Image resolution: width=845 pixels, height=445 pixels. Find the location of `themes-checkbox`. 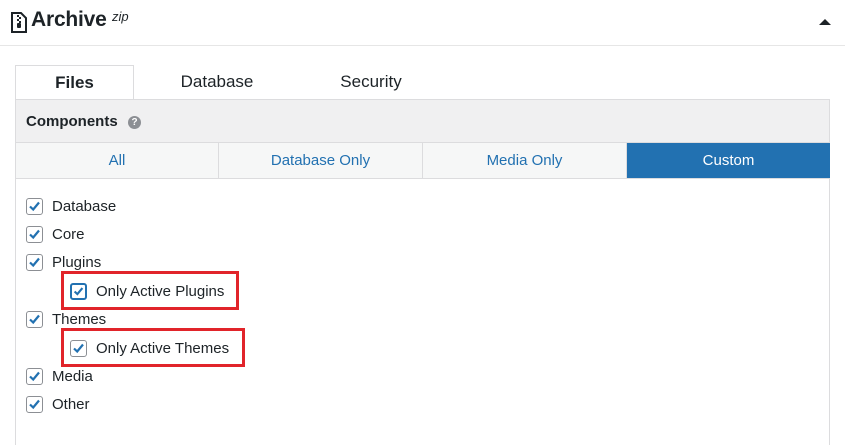

themes-checkbox is located at coordinates (34, 319).